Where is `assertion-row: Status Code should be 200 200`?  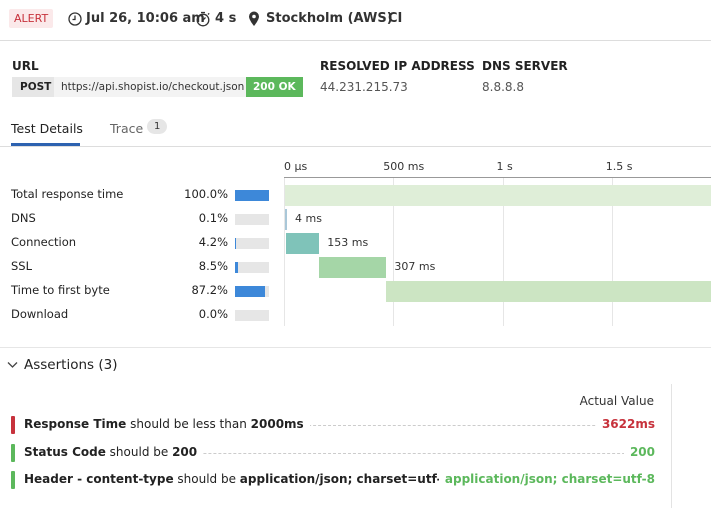 assertion-row: Status Code should be 200 200 is located at coordinates (333, 452).